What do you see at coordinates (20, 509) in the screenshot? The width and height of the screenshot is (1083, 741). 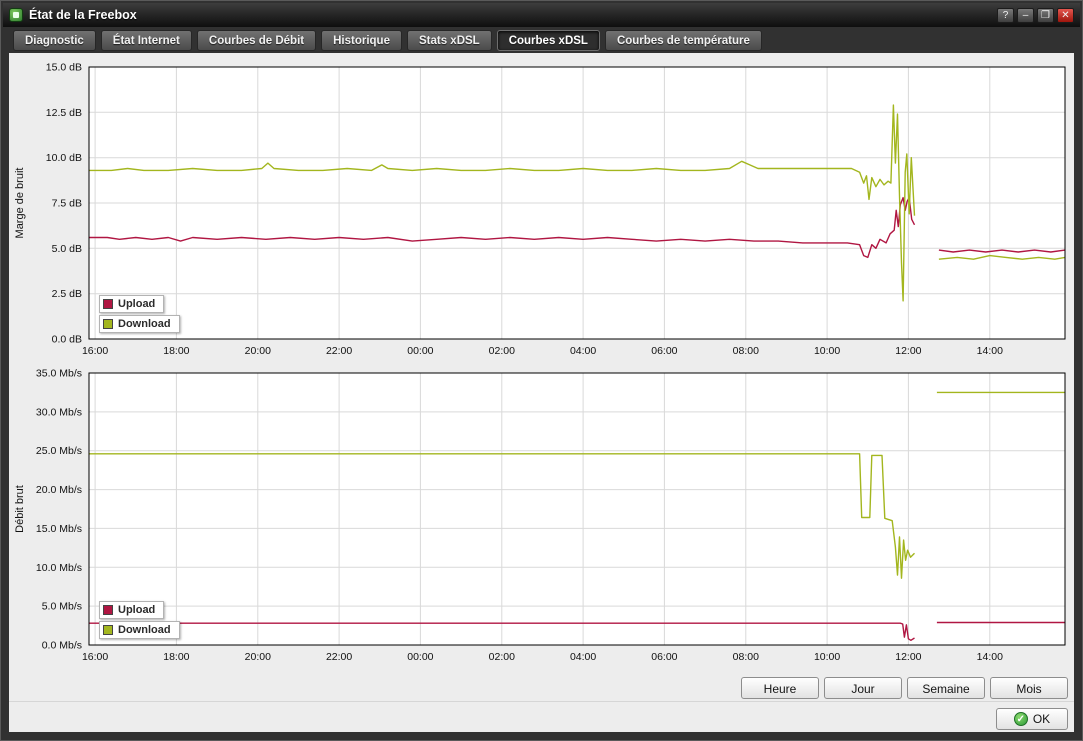 I see `svg-text: Débit brut` at bounding box center [20, 509].